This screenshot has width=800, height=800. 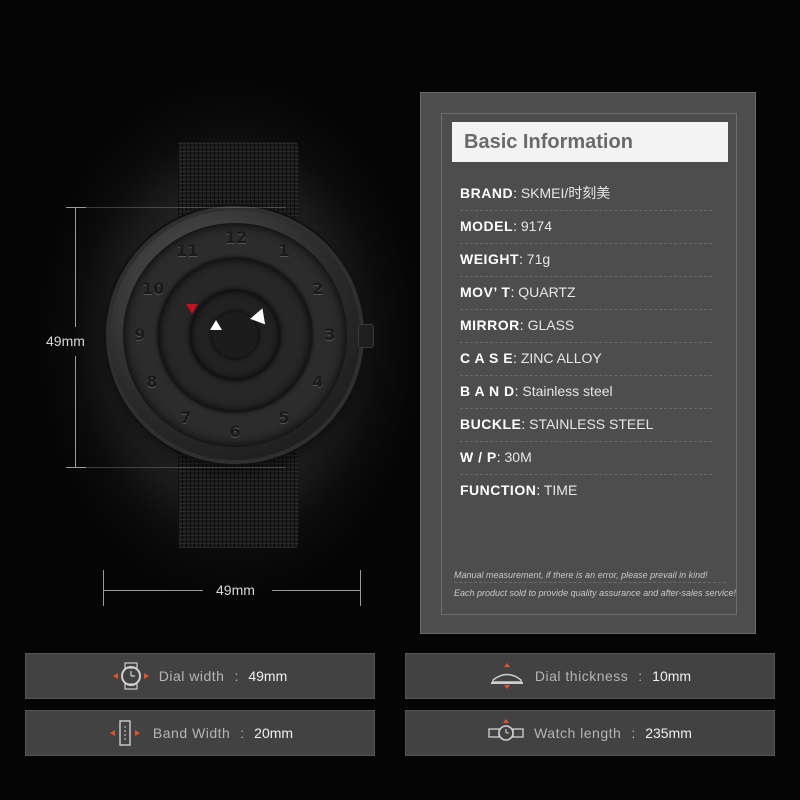 I want to click on dial-thickness-icon, so click(x=507, y=676).